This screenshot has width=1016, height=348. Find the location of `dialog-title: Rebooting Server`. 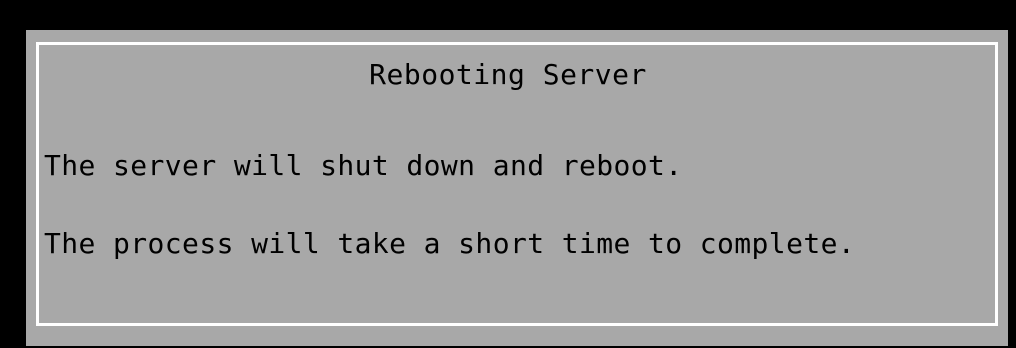

dialog-title: Rebooting Server is located at coordinates (508, 74).